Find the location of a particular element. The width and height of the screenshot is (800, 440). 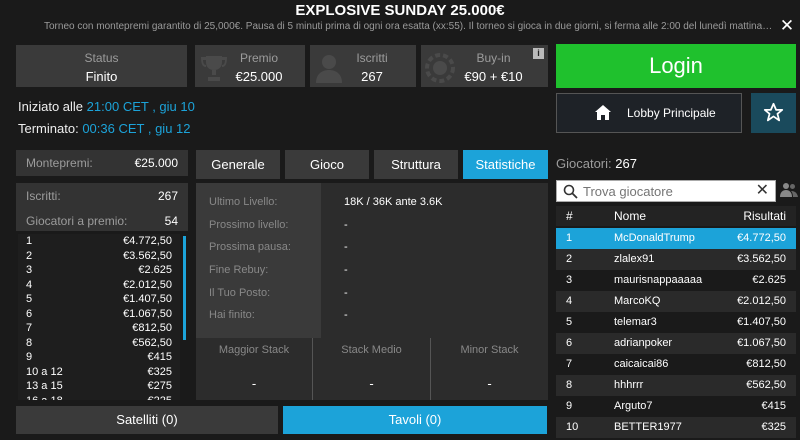

tournament-title: EXPLOSIVE SUNDAY 25.000€ is located at coordinates (400, 10).